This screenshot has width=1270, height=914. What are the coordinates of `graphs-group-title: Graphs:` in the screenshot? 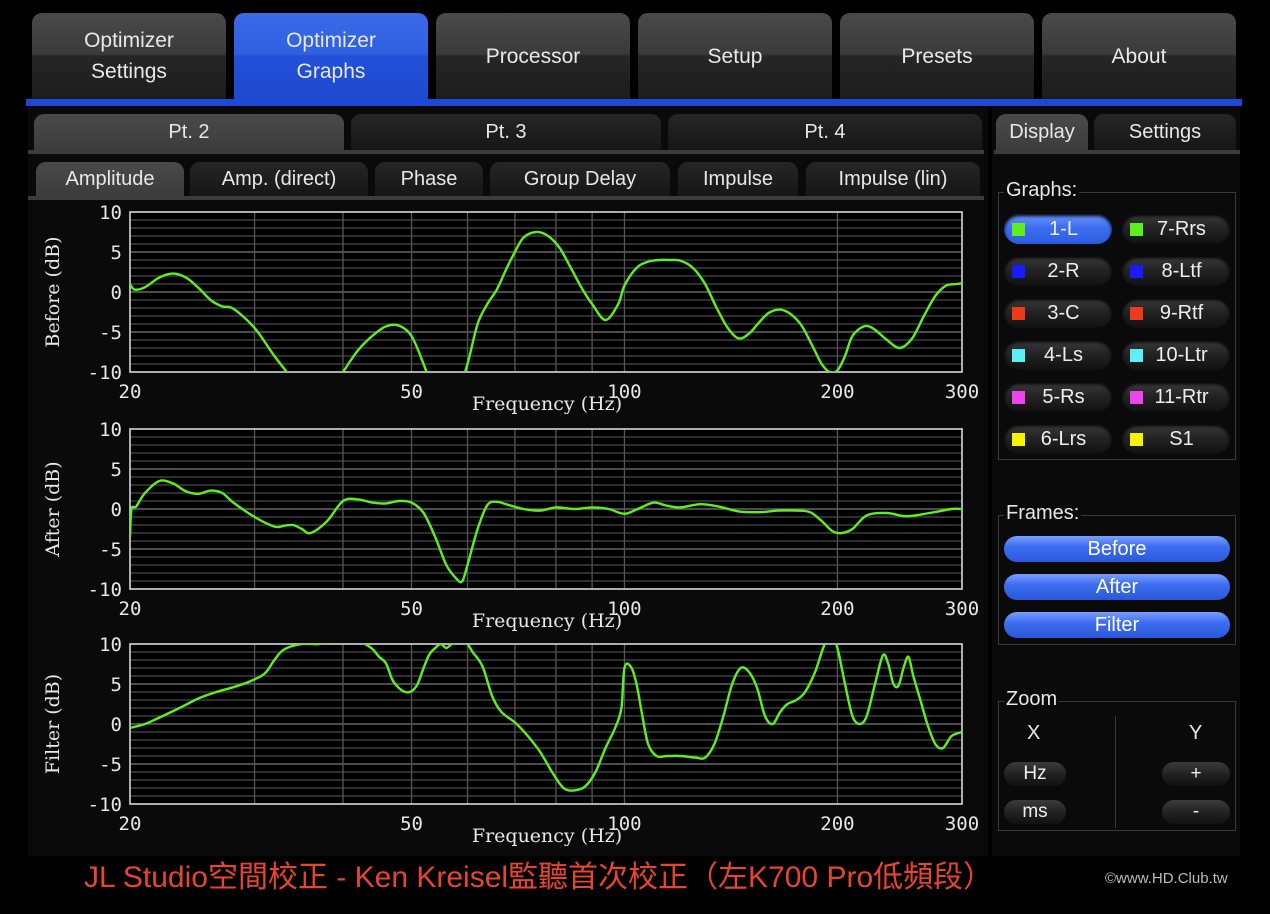 It's located at (1042, 190).